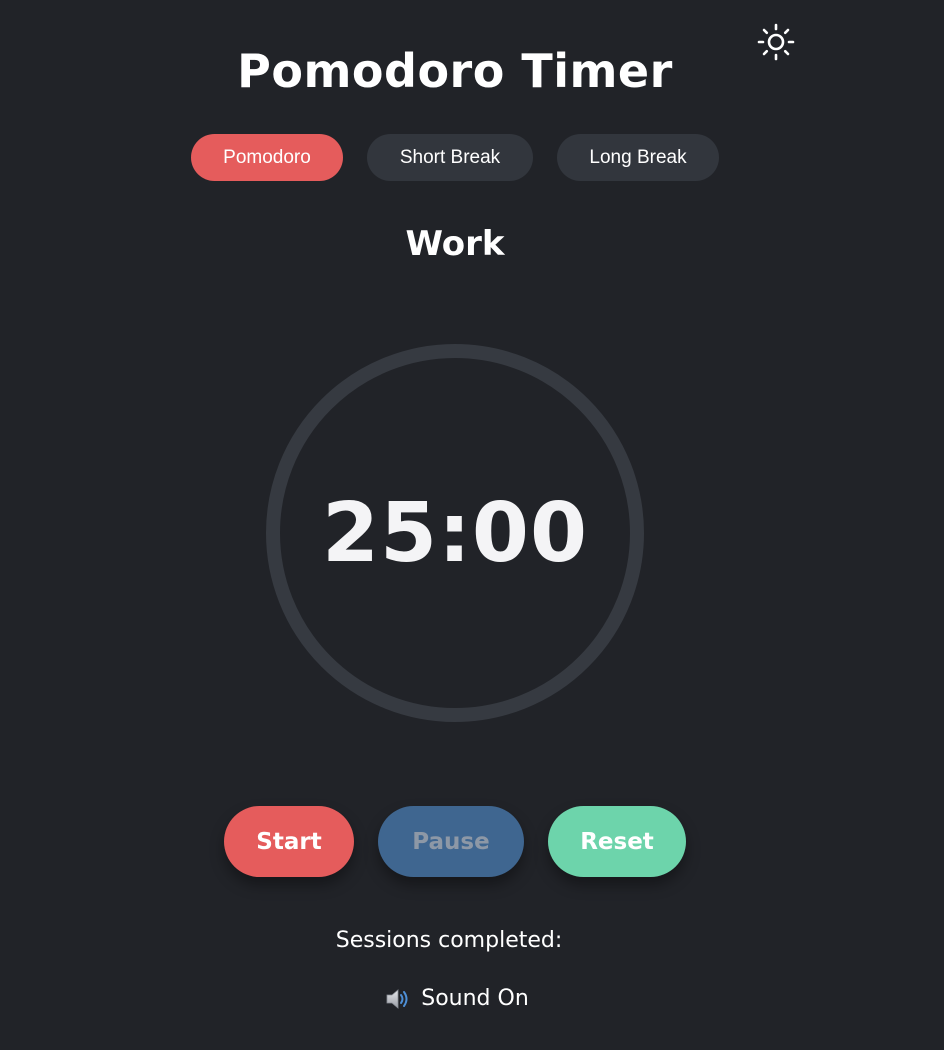 This screenshot has height=1050, width=944. Describe the element at coordinates (475, 998) in the screenshot. I see `sound-label: Sound On` at that location.